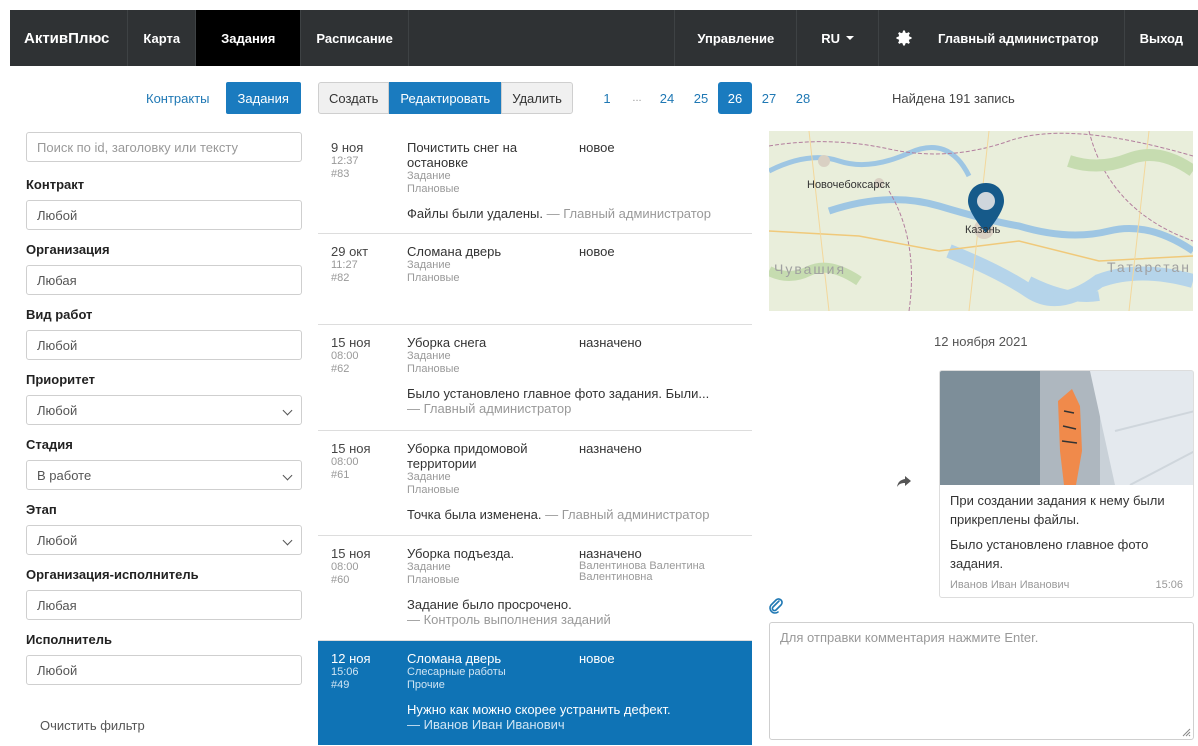 This screenshot has width=1198, height=746. I want to click on resize-handle-icon, so click(1186, 732).